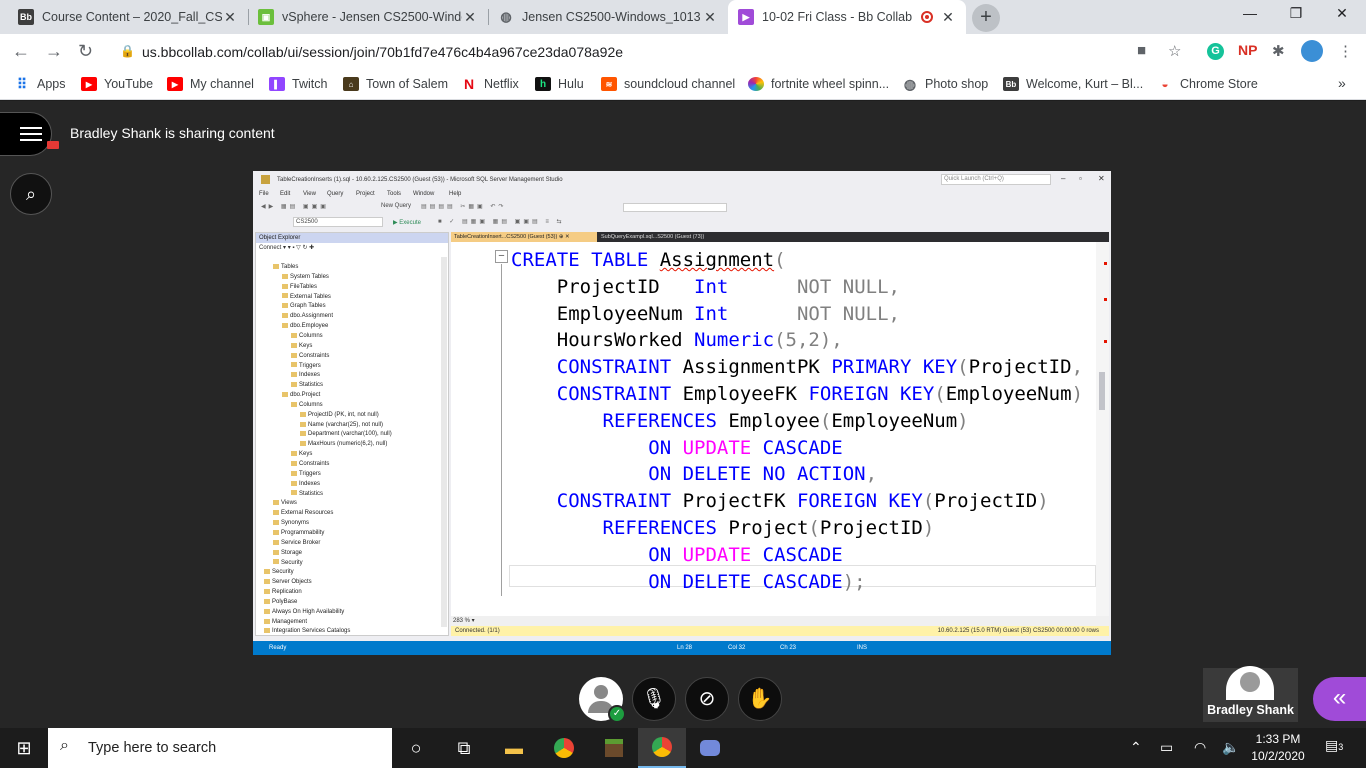 The height and width of the screenshot is (768, 1366). What do you see at coordinates (652, 237) in the screenshot?
I see `tab-subquery-example: SubQueryExampl.sql...S2500 (Guest (73))` at bounding box center [652, 237].